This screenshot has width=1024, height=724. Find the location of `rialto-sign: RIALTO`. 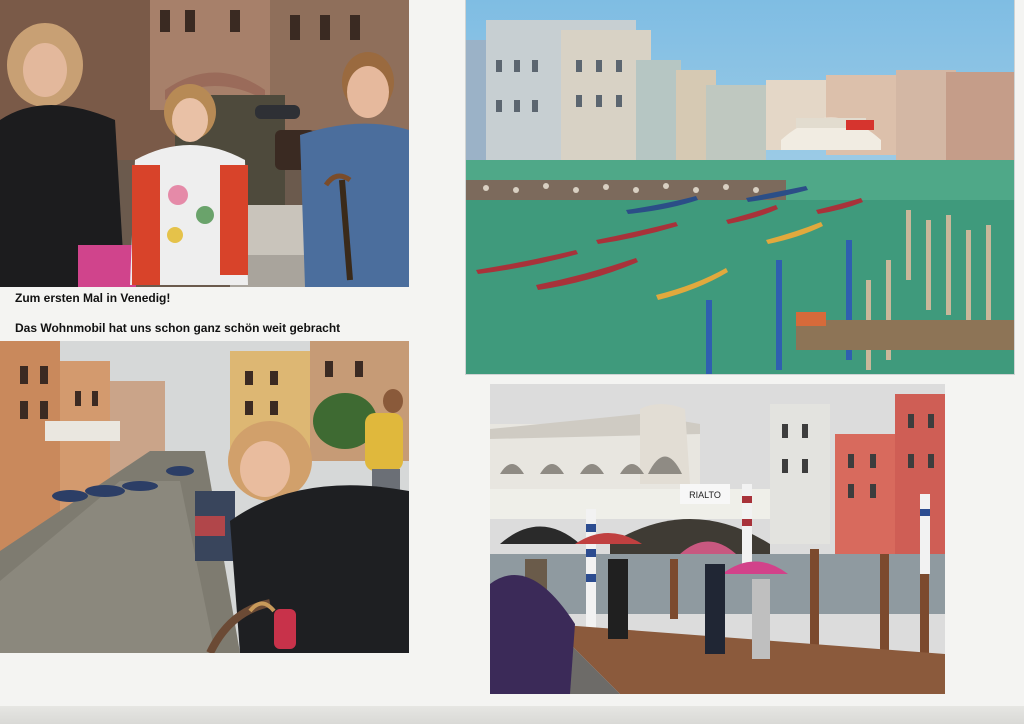

rialto-sign: RIALTO is located at coordinates (705, 495).